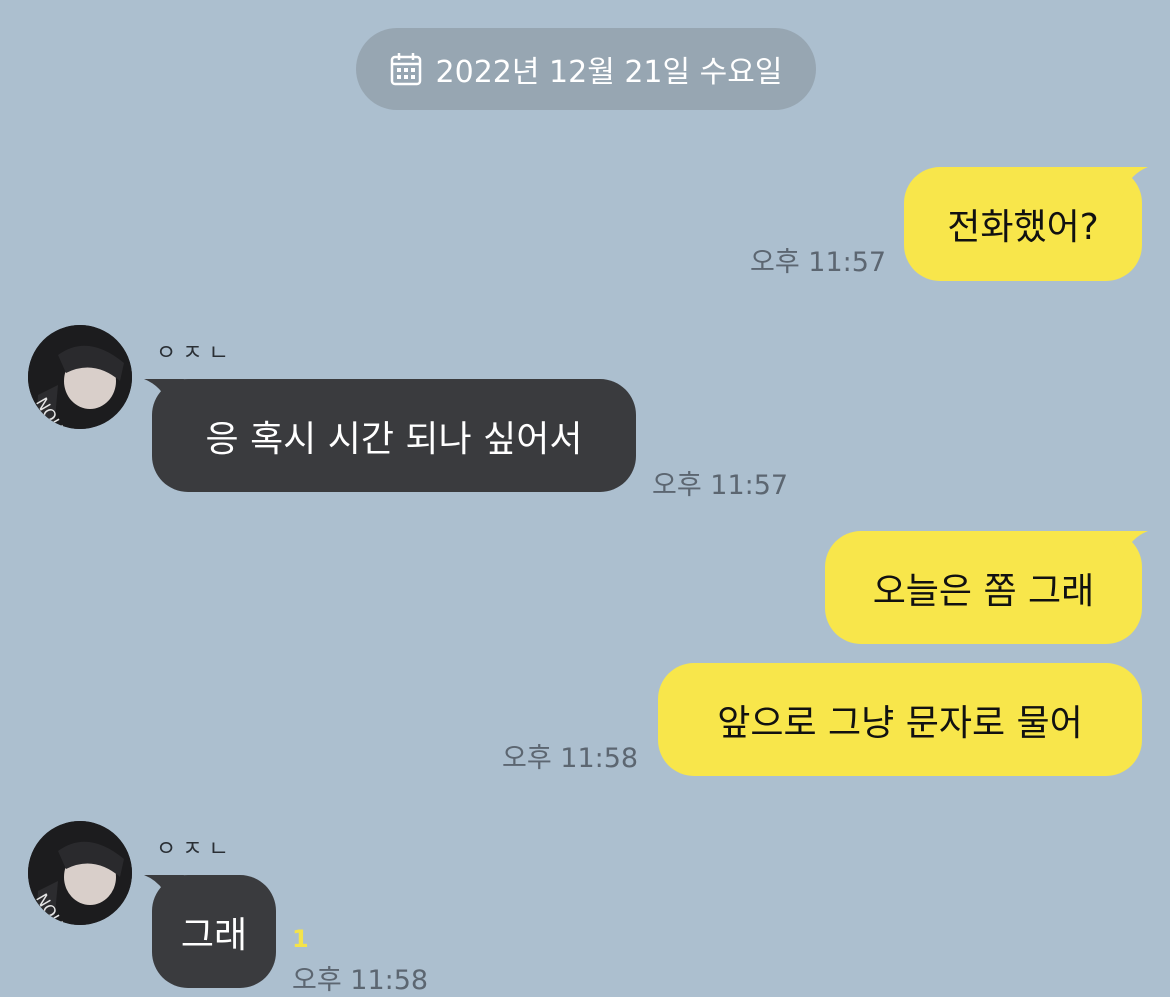  What do you see at coordinates (214, 935) in the screenshot?
I see `message-text: 그래` at bounding box center [214, 935].